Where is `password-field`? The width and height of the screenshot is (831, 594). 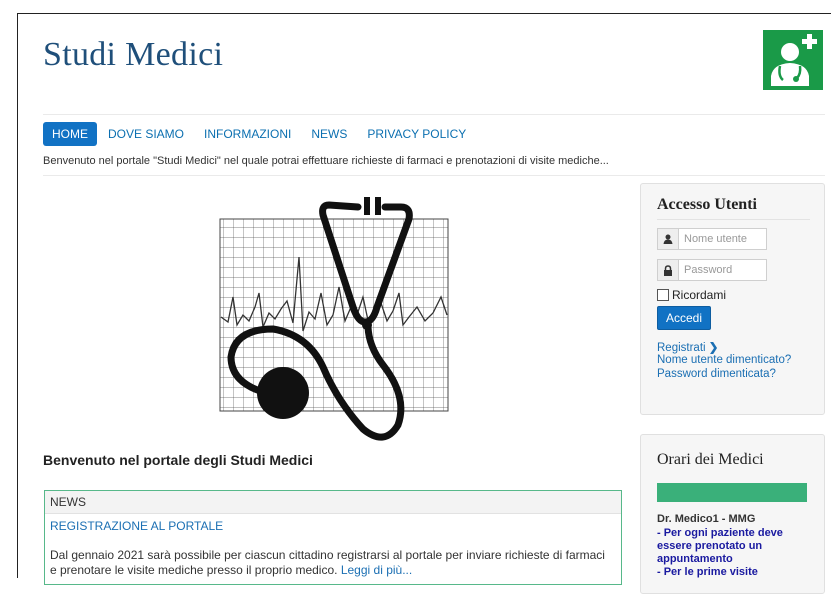
password-field is located at coordinates (712, 270).